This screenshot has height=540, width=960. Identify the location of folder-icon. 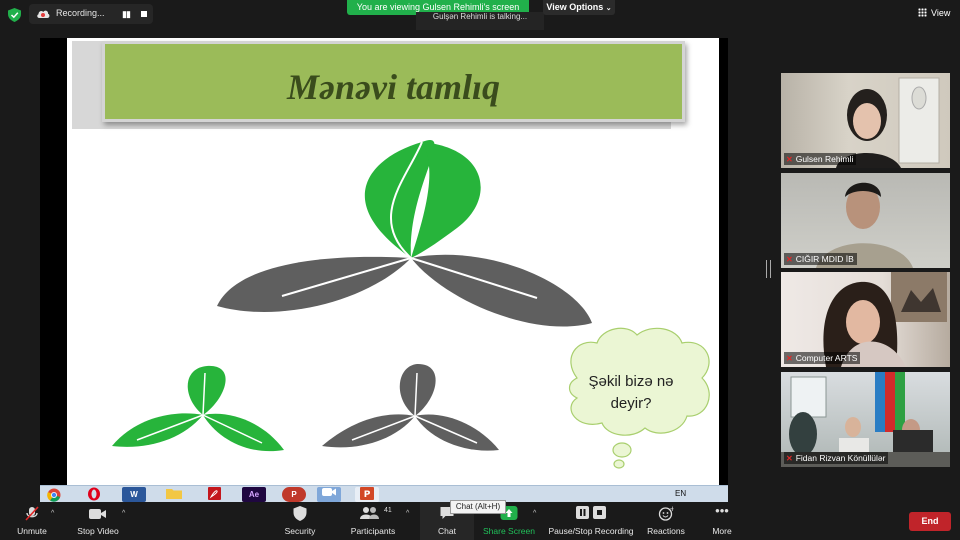
(174, 494).